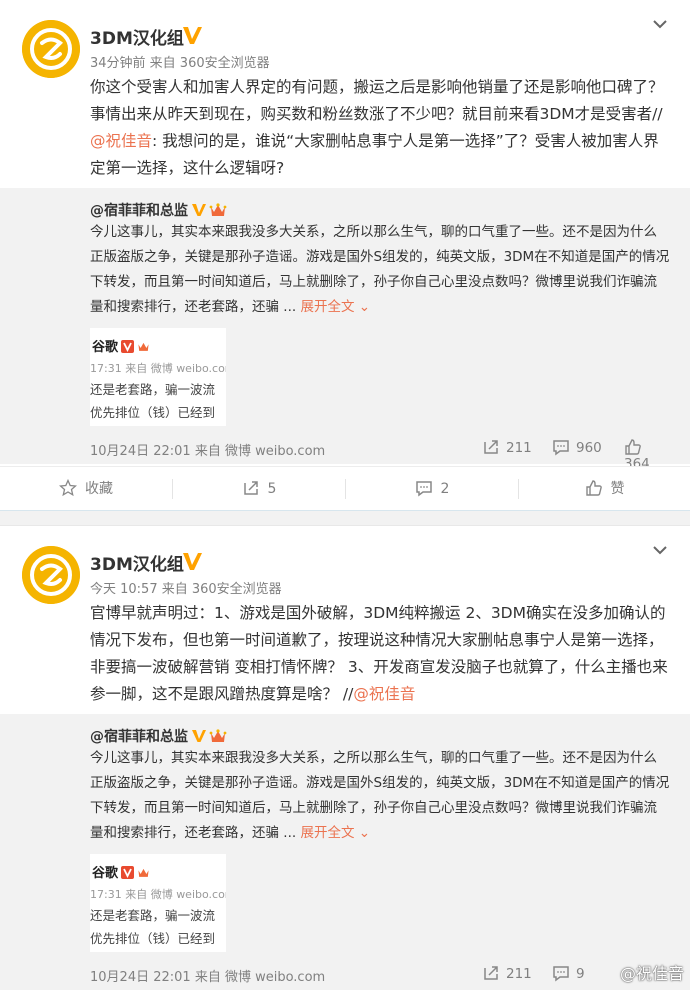 Image resolution: width=690 pixels, height=990 pixels. Describe the element at coordinates (186, 589) in the screenshot. I see `post-meta: 今天 10:57 来自 360安全浏览器` at that location.